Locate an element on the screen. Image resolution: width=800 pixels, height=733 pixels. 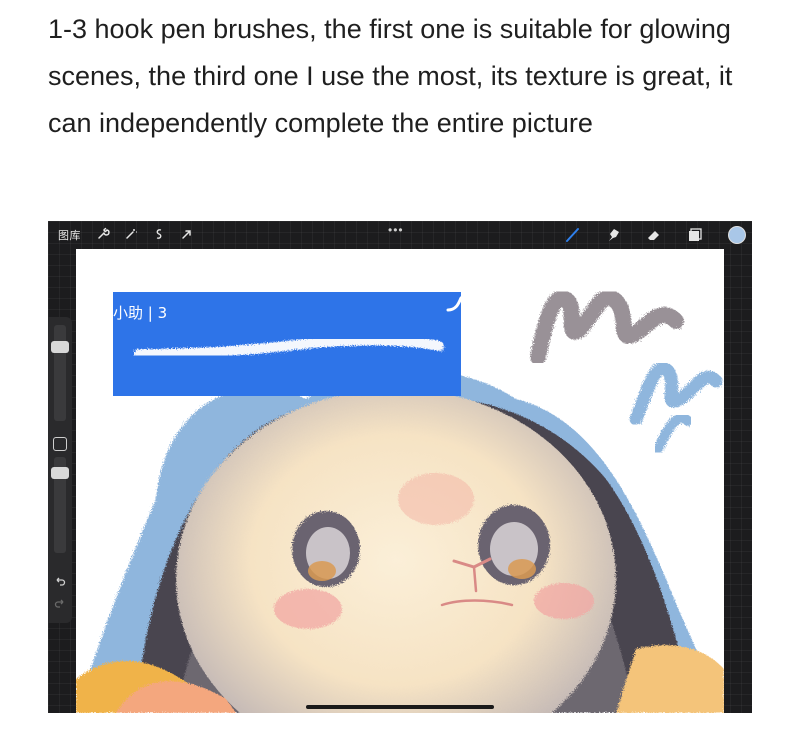
transform-arrow-icon is located at coordinates (187, 234).